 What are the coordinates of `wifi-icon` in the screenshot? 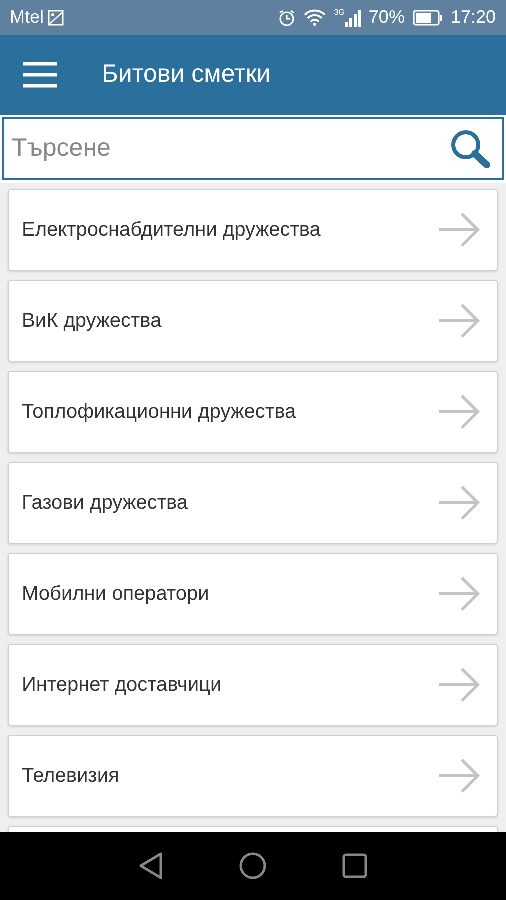 It's located at (315, 17).